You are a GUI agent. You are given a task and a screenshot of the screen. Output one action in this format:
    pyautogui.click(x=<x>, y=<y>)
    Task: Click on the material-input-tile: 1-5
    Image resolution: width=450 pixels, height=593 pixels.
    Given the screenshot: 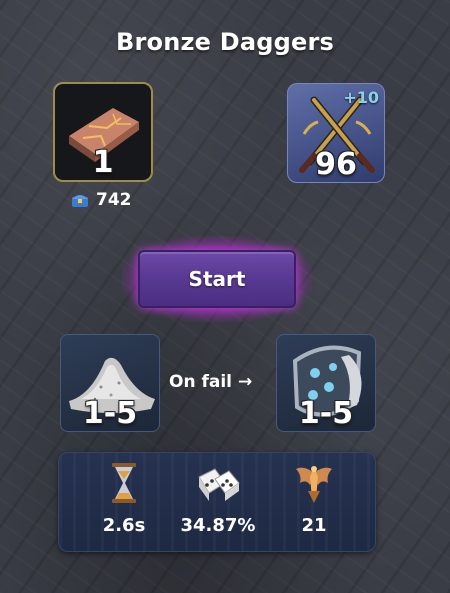 What is the action you would take?
    pyautogui.click(x=110, y=383)
    